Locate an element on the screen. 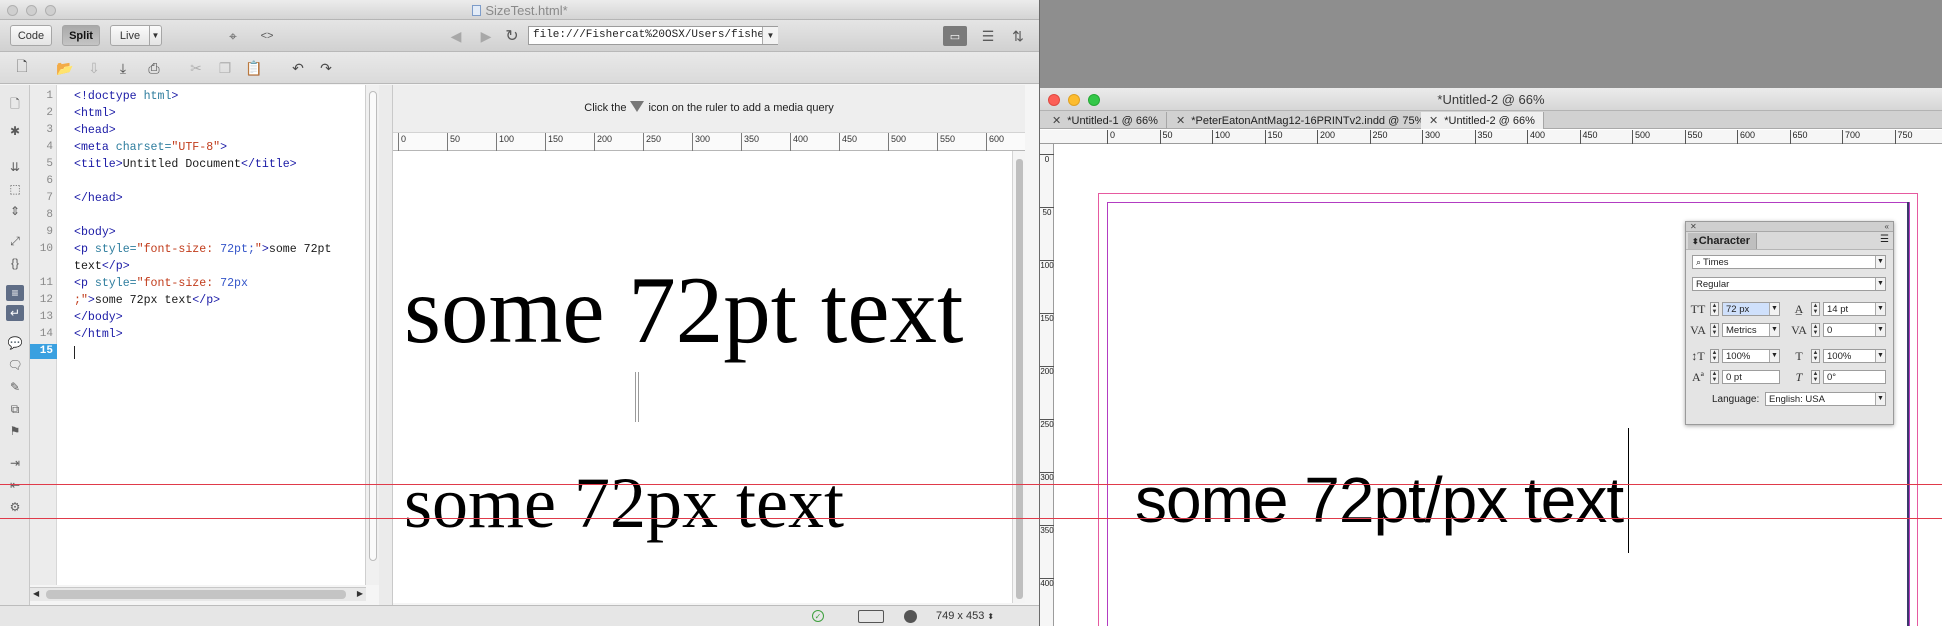  code-vertical-scrollbar is located at coordinates (372, 335).